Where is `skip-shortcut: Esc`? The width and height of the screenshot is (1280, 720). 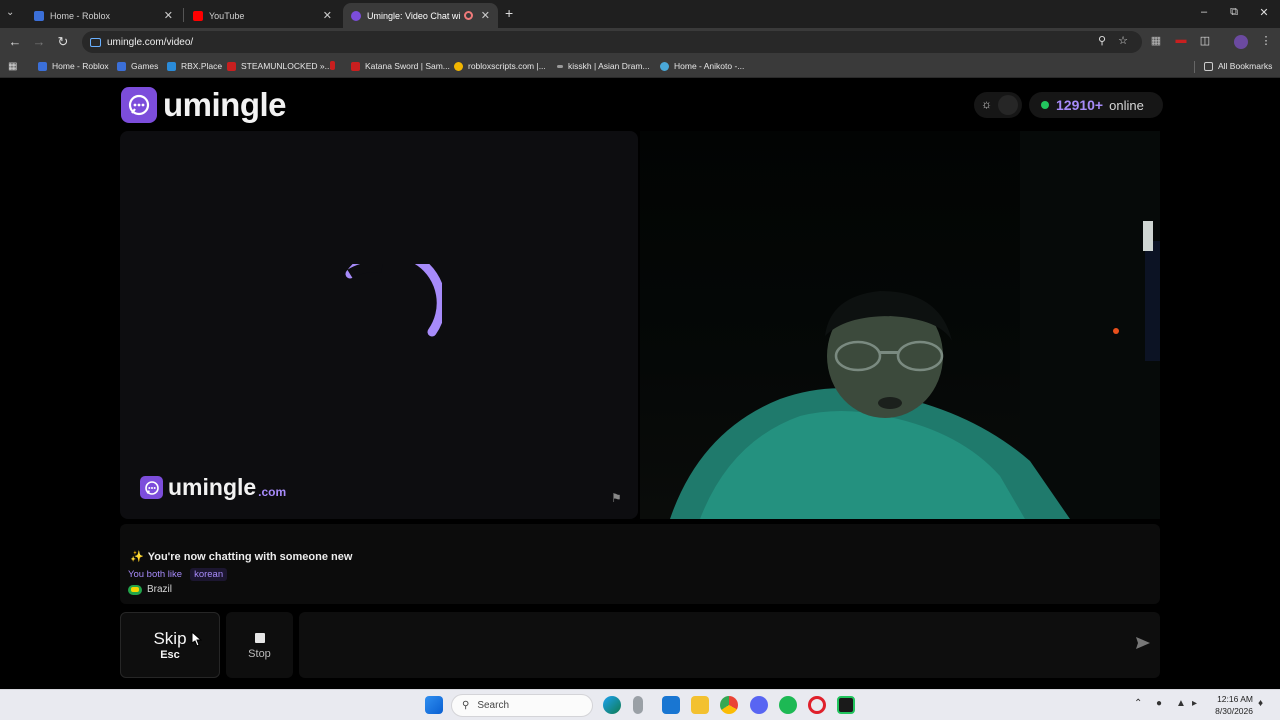
skip-shortcut: Esc is located at coordinates (170, 655).